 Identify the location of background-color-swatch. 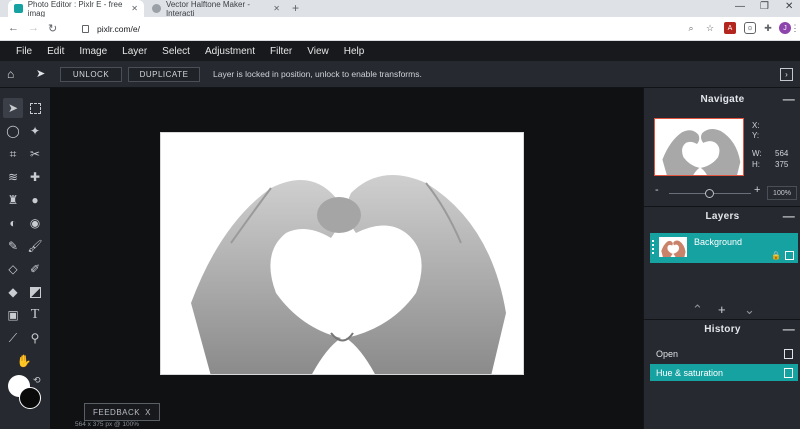
(30, 398).